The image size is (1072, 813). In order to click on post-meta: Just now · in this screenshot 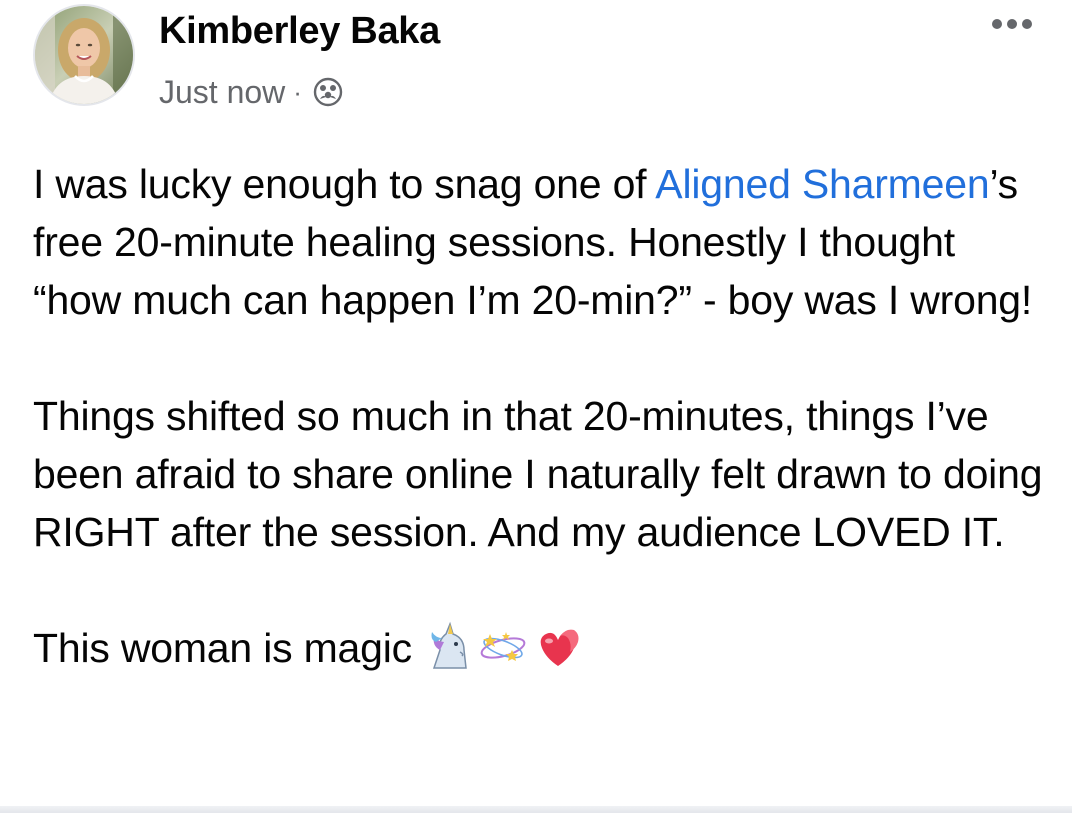, I will do `click(251, 92)`.